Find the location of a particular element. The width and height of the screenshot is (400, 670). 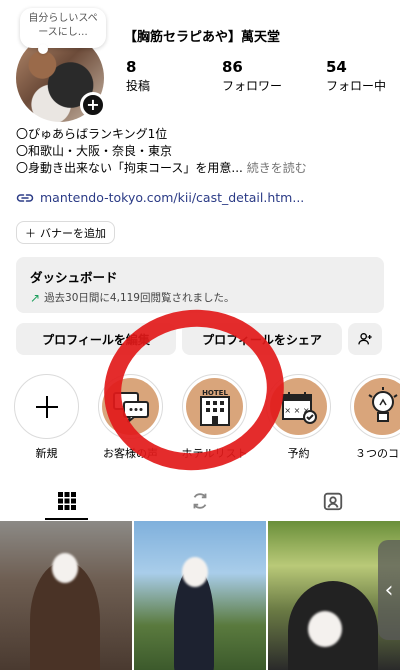

tagged-icon is located at coordinates (333, 501).